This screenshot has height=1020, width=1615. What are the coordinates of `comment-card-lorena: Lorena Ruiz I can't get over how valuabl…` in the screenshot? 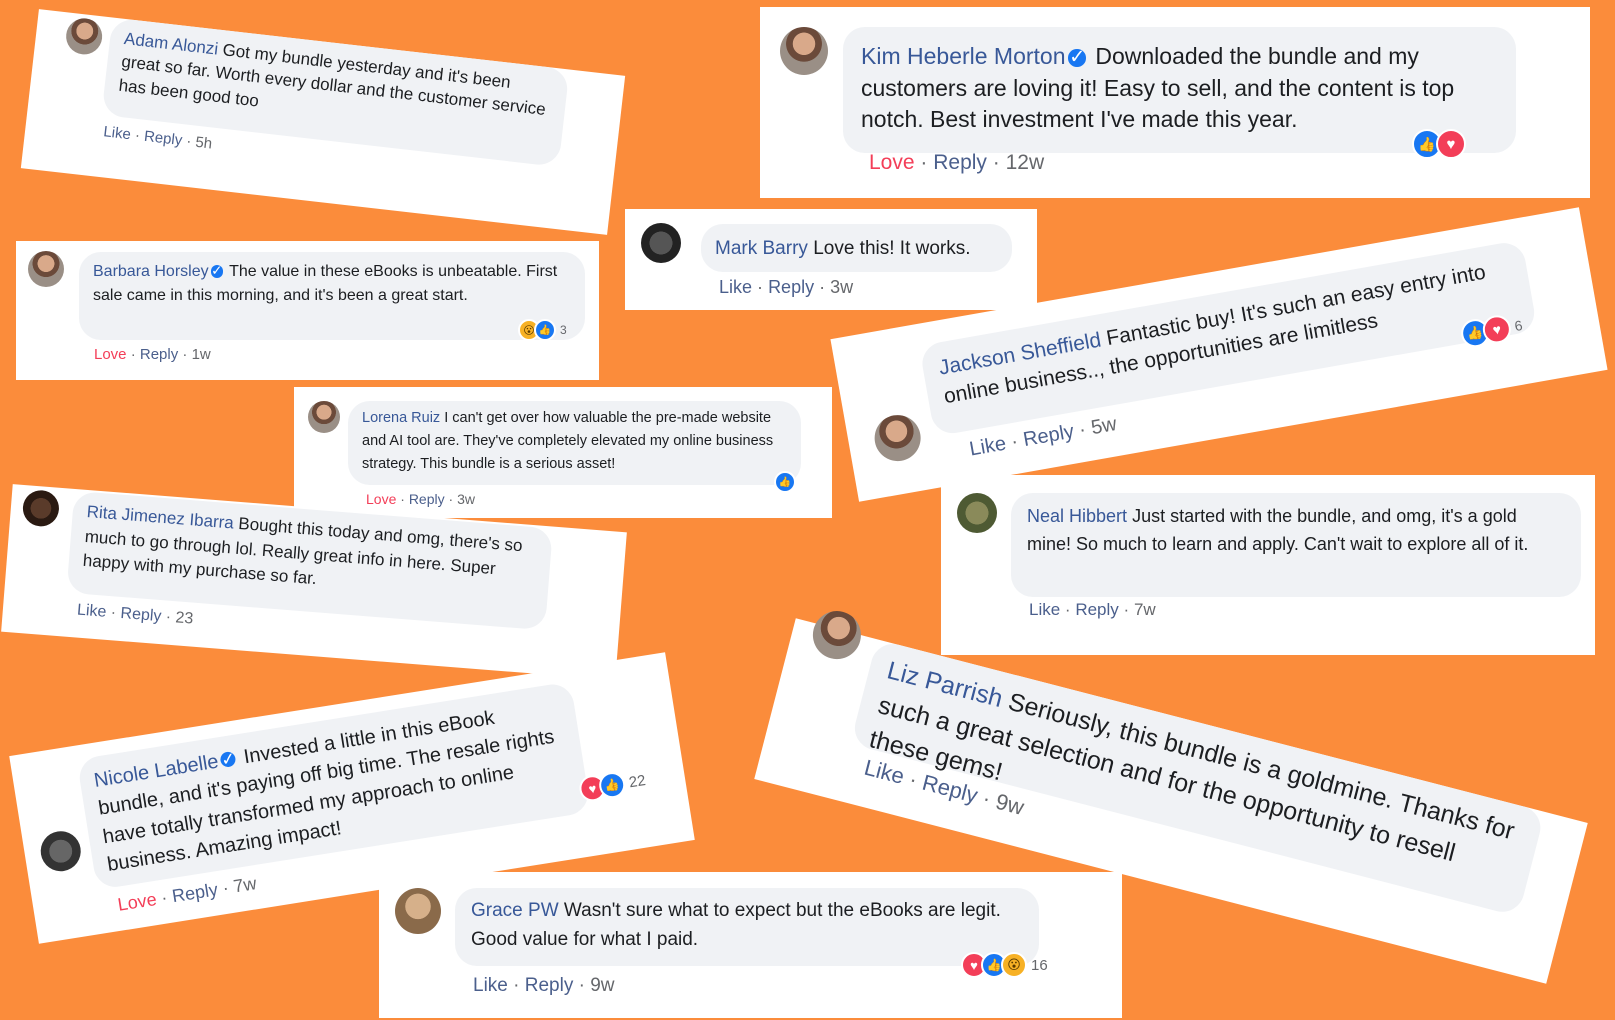 It's located at (563, 452).